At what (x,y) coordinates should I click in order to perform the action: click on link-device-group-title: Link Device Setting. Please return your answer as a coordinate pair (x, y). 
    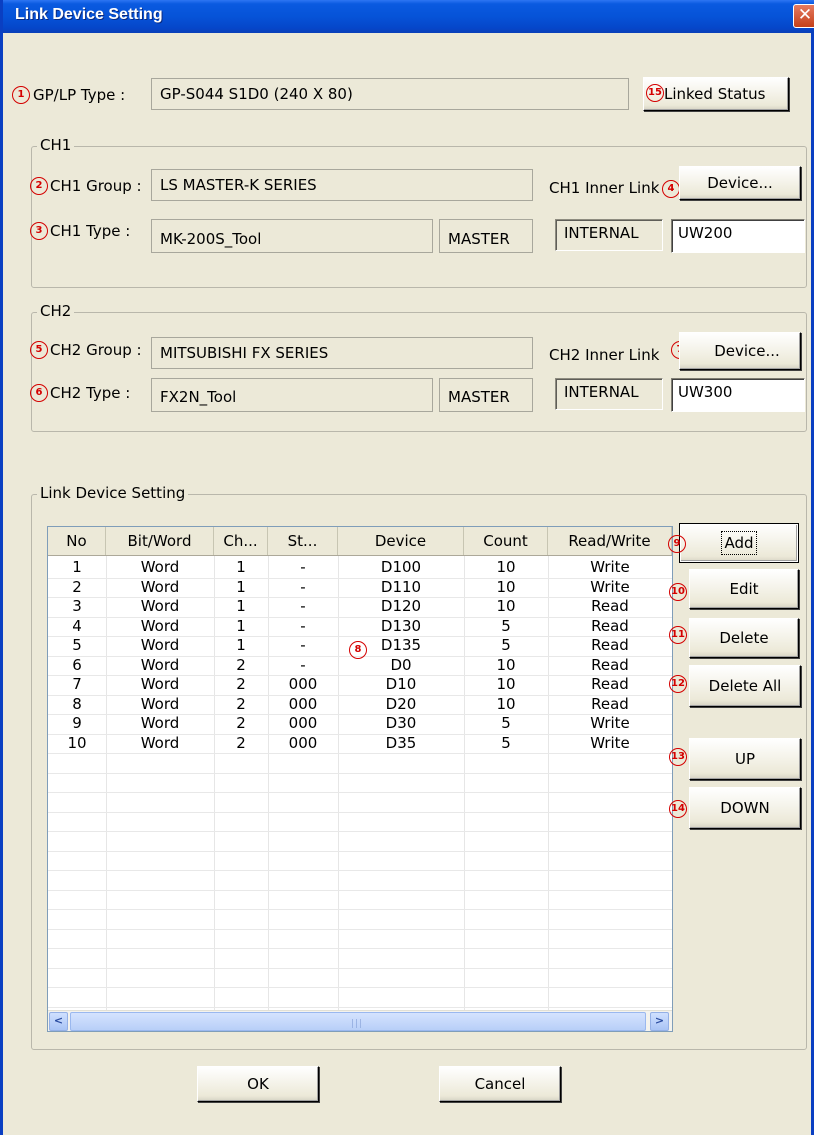
    Looking at the image, I should click on (113, 493).